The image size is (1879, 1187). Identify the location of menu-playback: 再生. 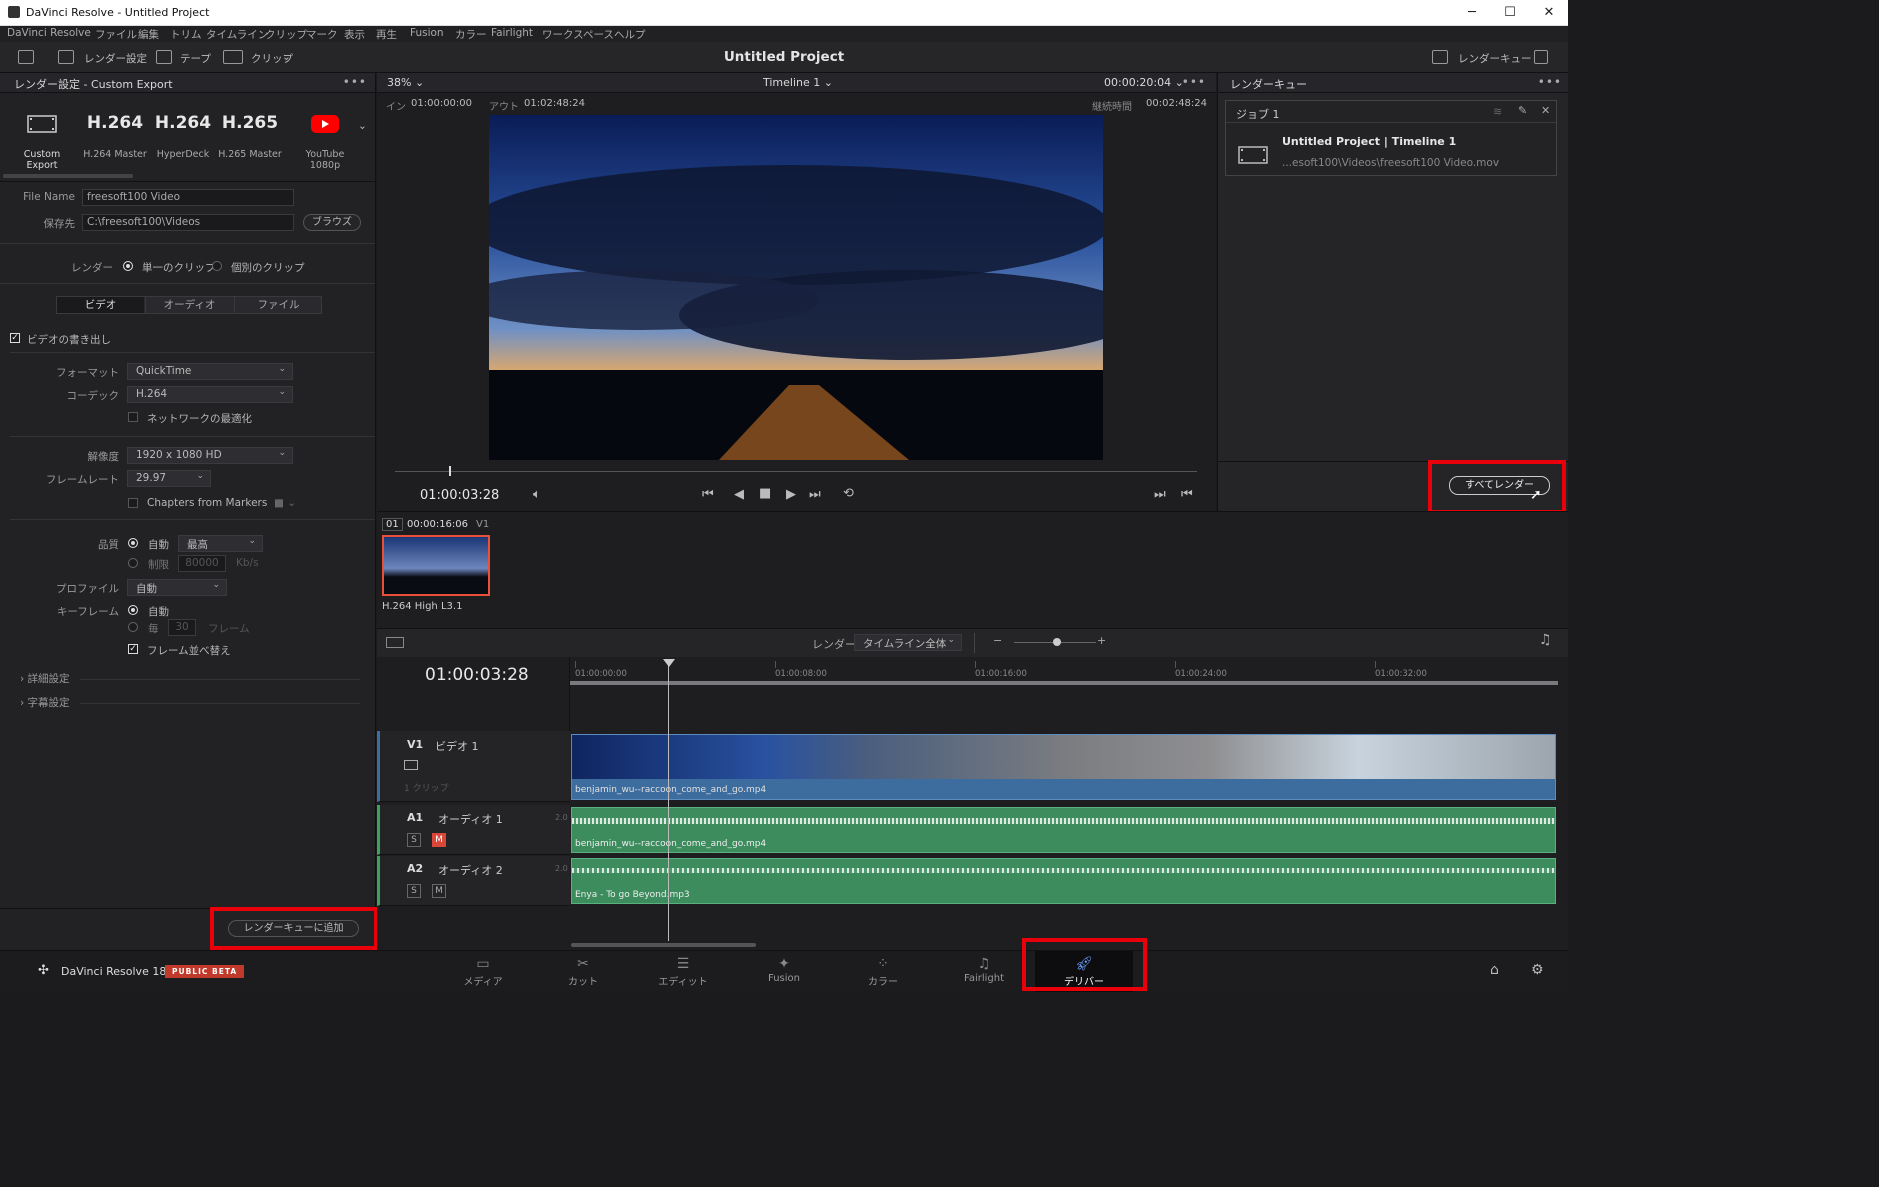
(386, 34).